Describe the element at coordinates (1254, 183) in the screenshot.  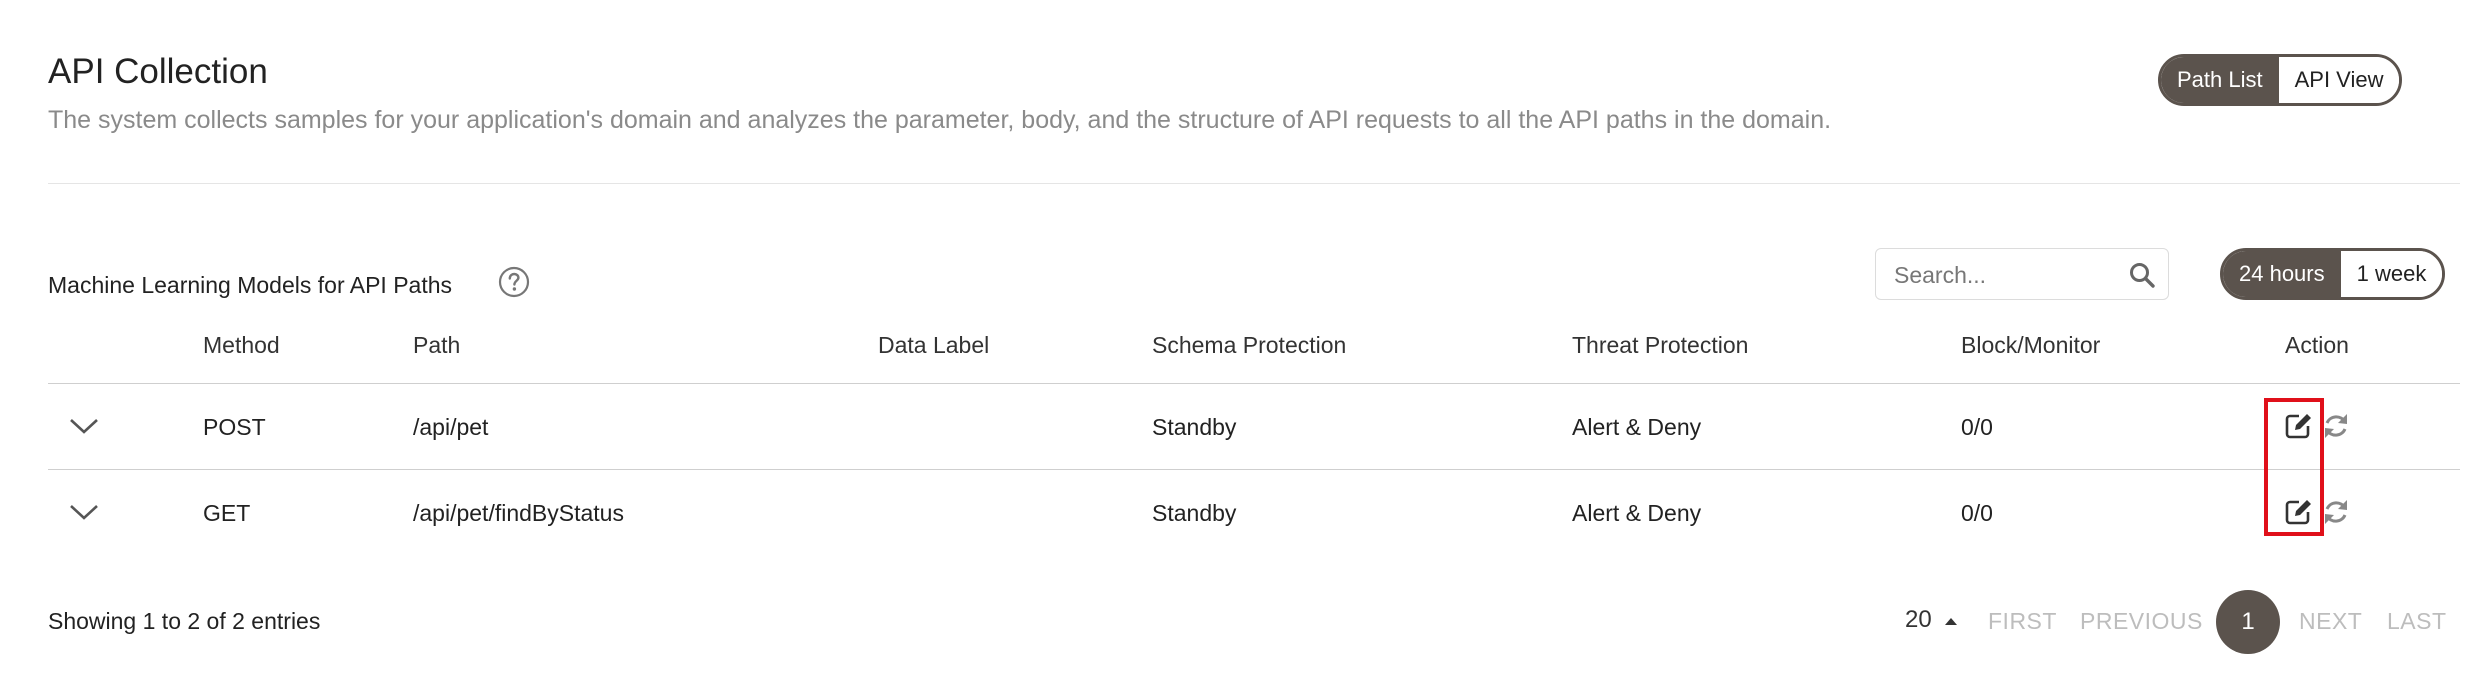
I see `header-divider` at that location.